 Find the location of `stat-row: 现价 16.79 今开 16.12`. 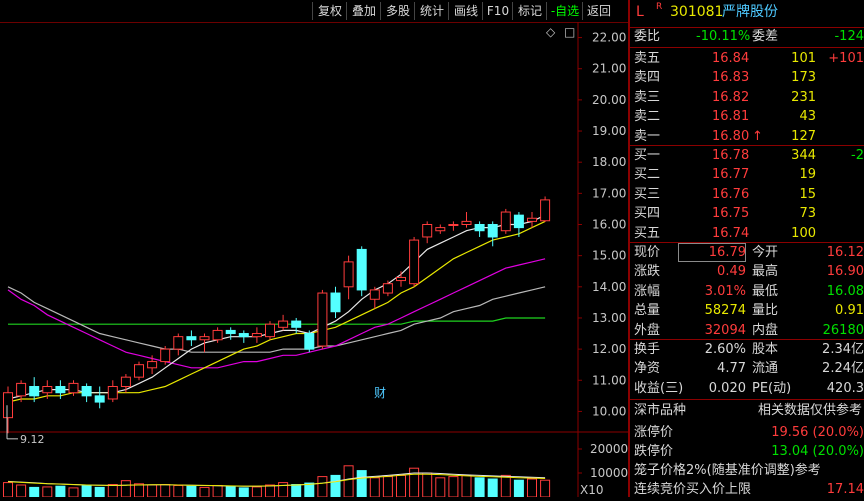

stat-row: 现价 16.79 今开 16.12 is located at coordinates (749, 252).